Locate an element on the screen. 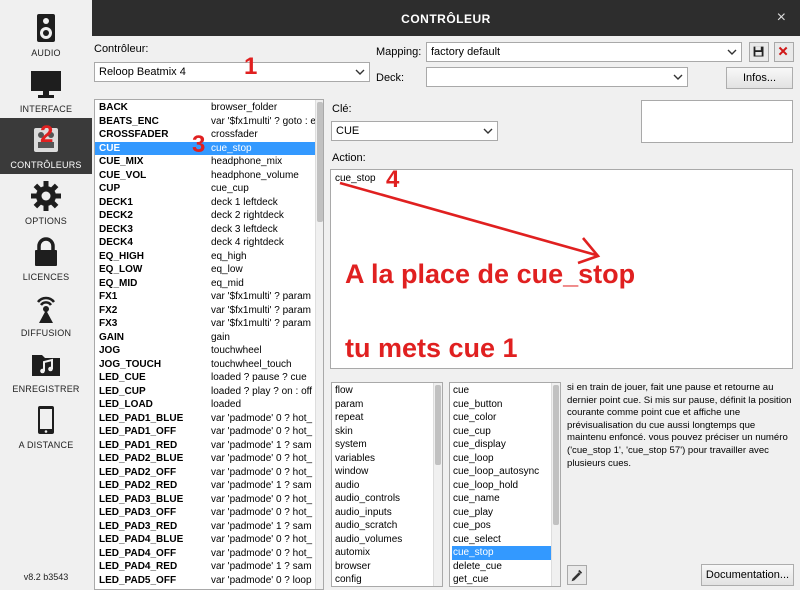  key-row: LED_PAD2_RED var 'padmode' 1 ? sam is located at coordinates (205, 486).